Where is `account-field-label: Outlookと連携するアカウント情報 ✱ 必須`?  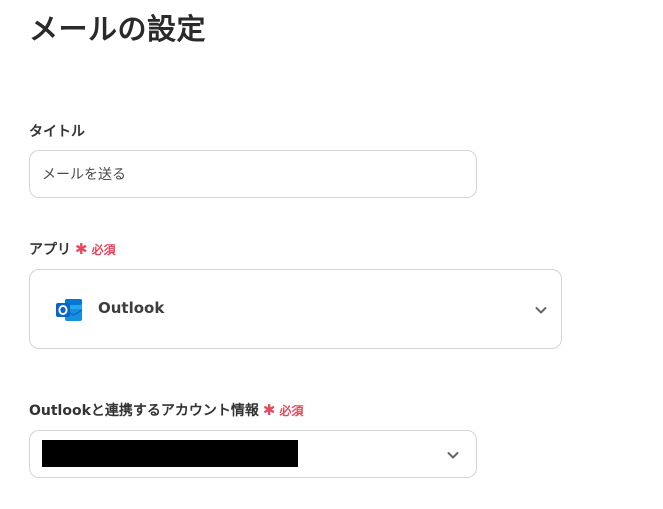 account-field-label: Outlookと連携するアカウント情報 ✱ 必須 is located at coordinates (166, 410).